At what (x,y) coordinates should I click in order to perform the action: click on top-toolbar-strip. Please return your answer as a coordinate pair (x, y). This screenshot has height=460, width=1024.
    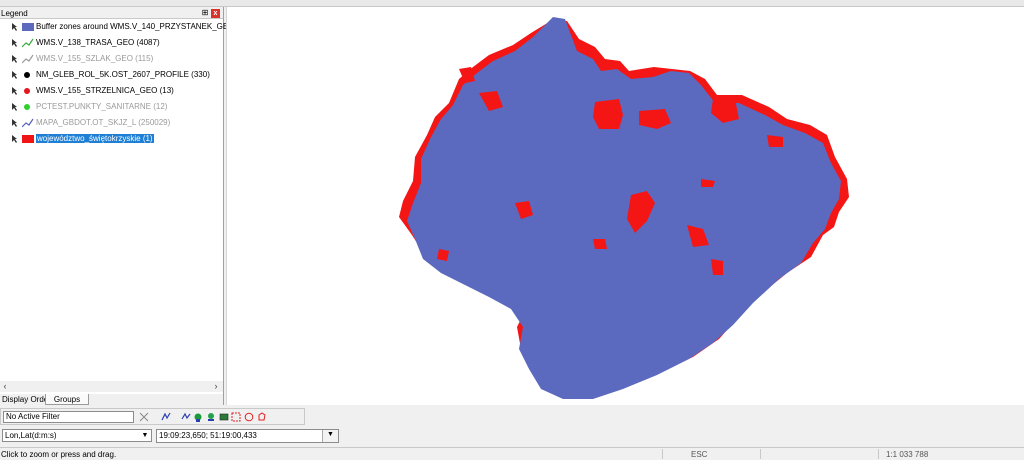
    Looking at the image, I should click on (512, 3).